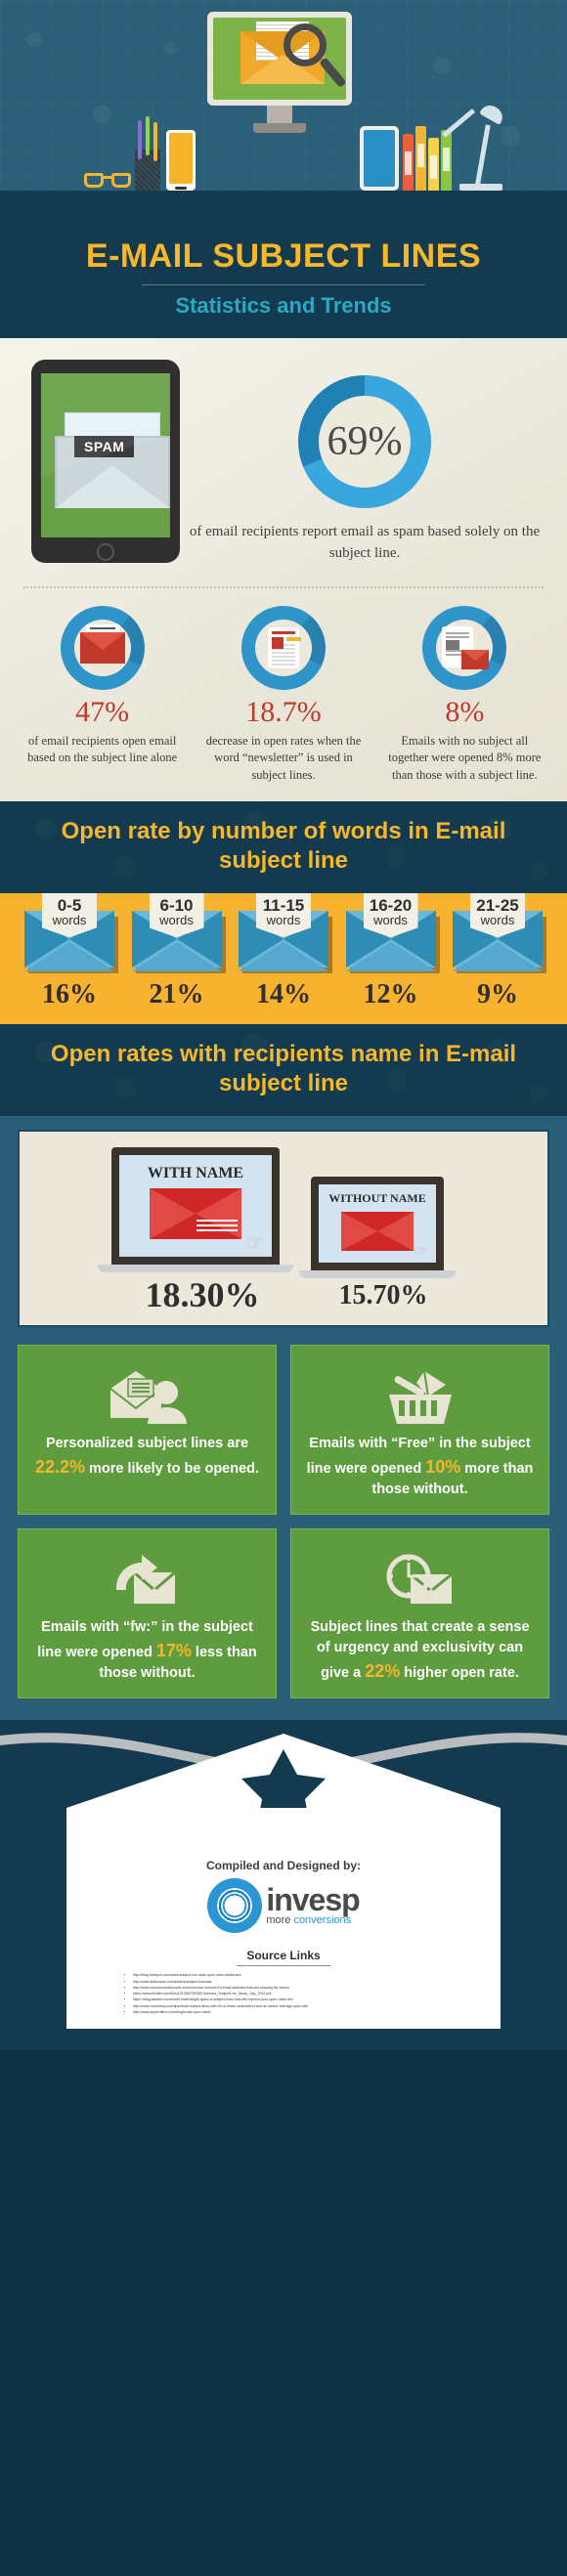 Image resolution: width=567 pixels, height=2576 pixels. What do you see at coordinates (107, 181) in the screenshot?
I see `glasses-icon` at bounding box center [107, 181].